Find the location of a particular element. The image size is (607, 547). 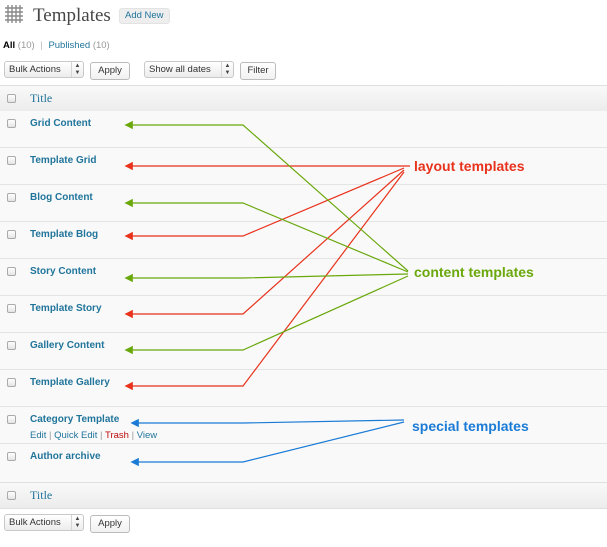

arrow-gallery-content is located at coordinates (266, 315).